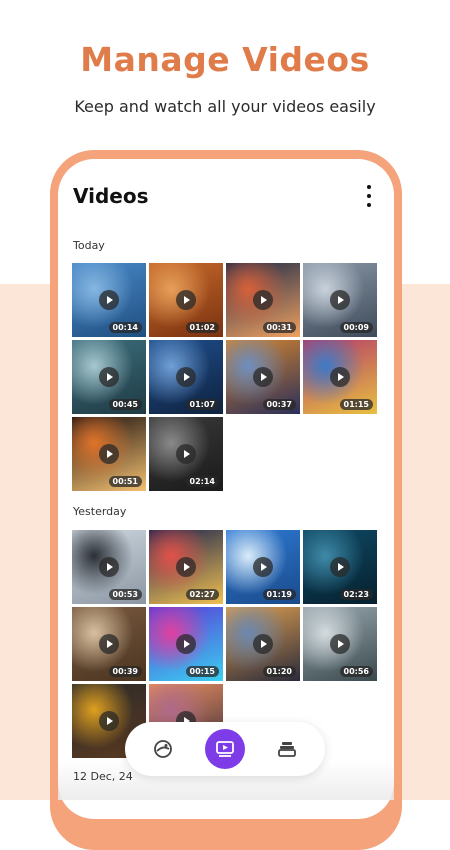  I want to click on video-thumbnail: 00:51, so click(109, 454).